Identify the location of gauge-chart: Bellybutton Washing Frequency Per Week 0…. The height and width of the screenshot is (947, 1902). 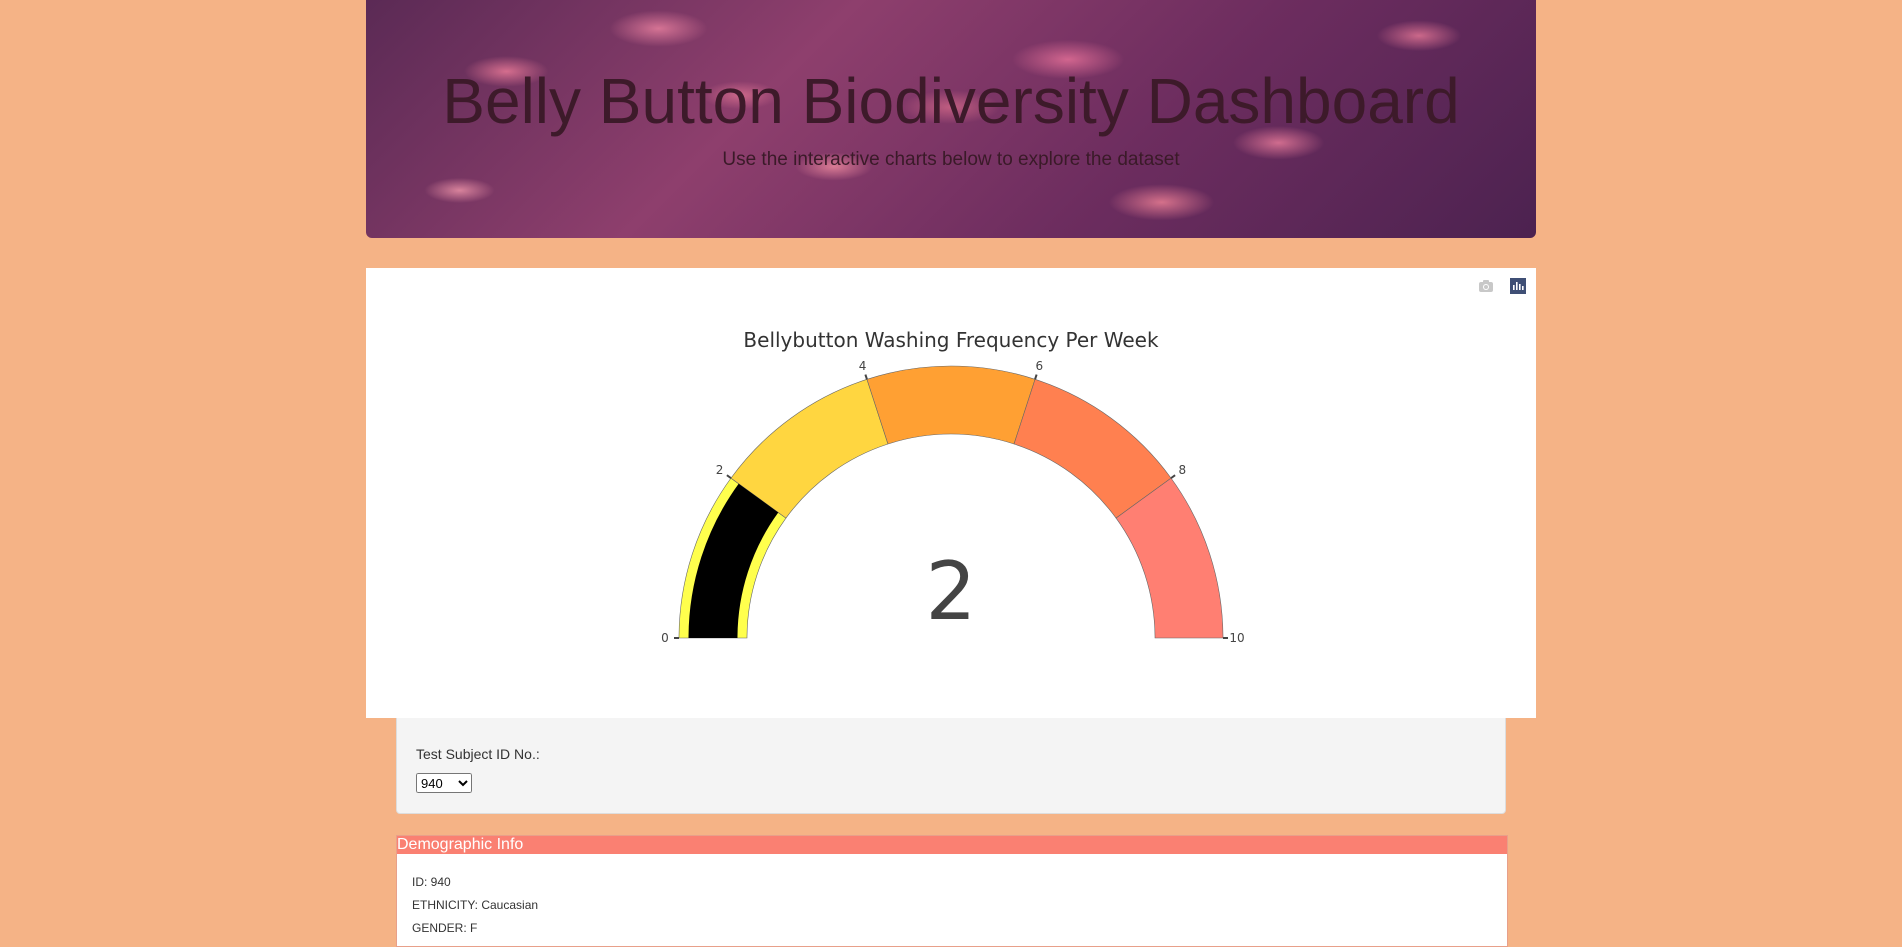
(952, 486).